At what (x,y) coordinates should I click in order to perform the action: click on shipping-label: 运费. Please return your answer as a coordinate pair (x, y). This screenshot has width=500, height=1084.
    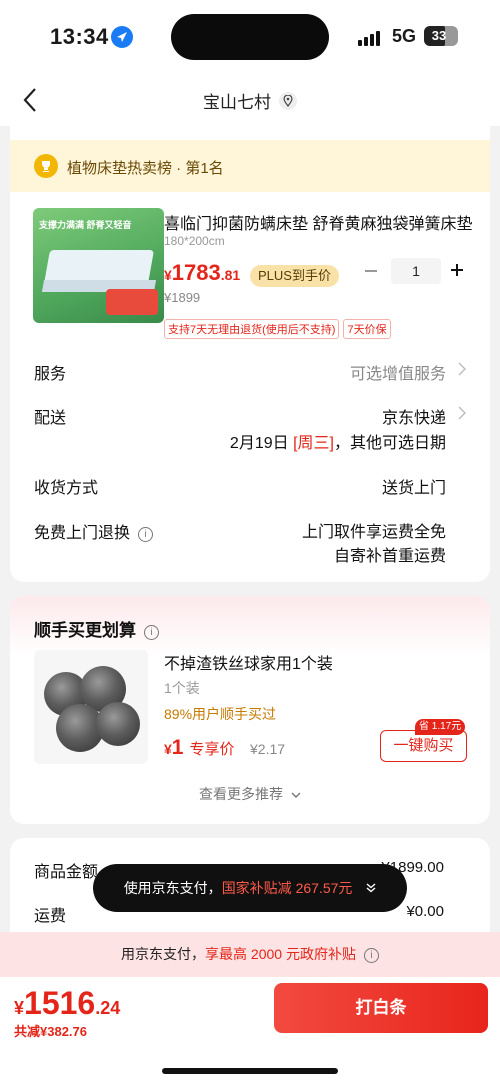
    Looking at the image, I should click on (50, 916).